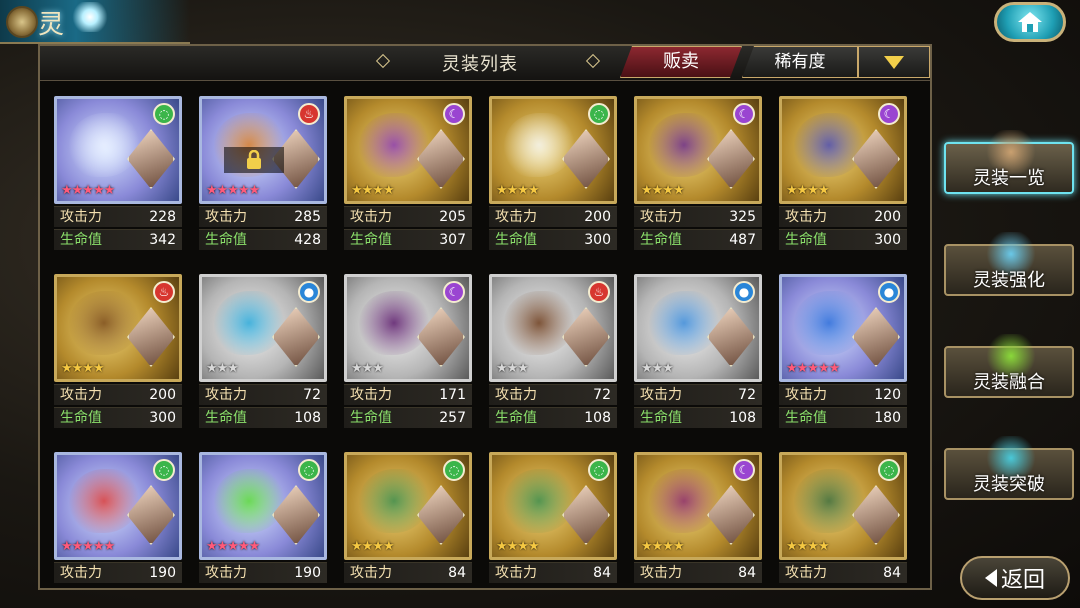  What do you see at coordinates (457, 573) in the screenshot?
I see `attack-value: 84` at bounding box center [457, 573].